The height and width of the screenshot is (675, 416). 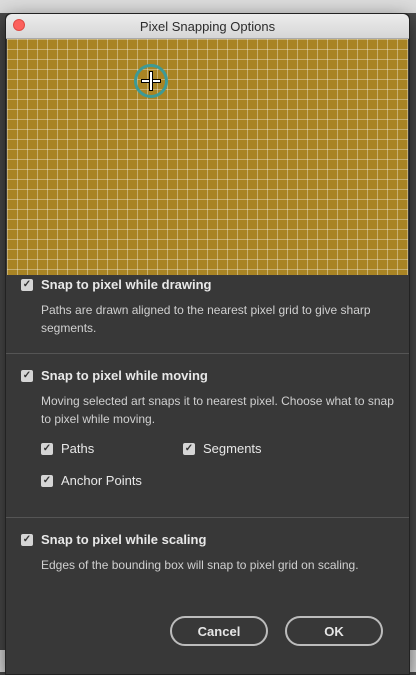 I want to click on title-bar: Pixel Snapping Options, so click(x=207, y=26).